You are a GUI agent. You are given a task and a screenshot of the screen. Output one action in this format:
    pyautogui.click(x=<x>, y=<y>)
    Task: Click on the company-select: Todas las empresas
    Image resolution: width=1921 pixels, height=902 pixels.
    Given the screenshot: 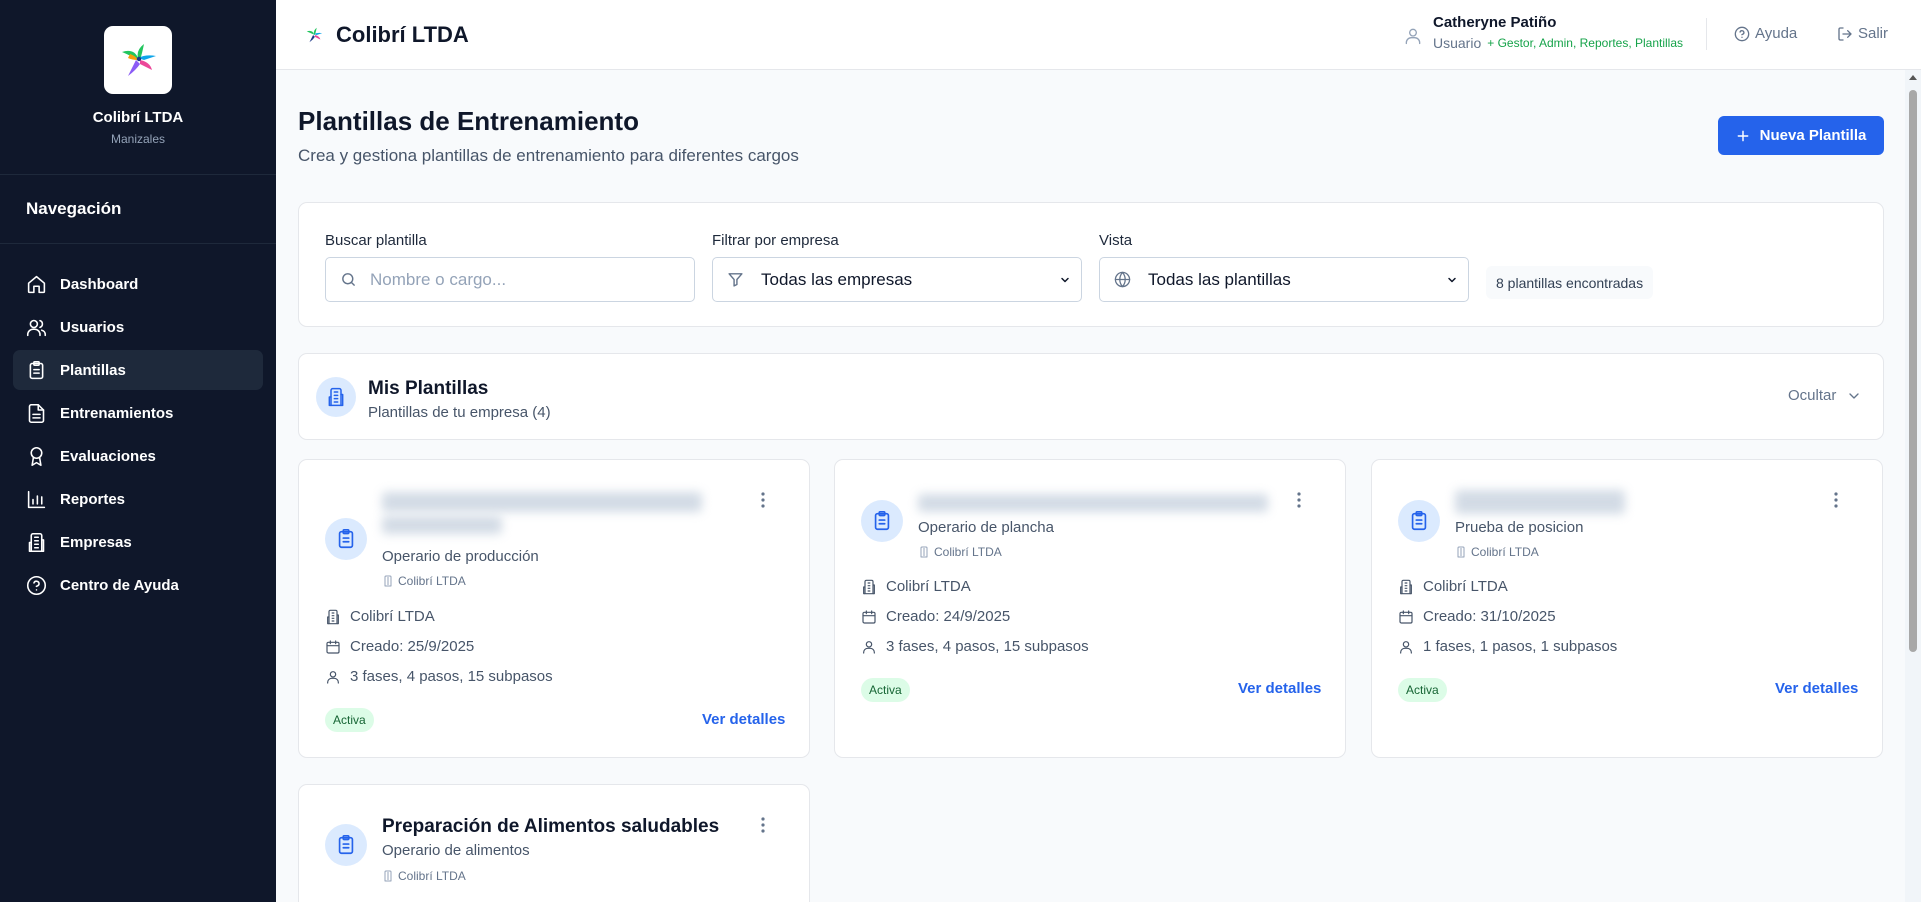 What is the action you would take?
    pyautogui.click(x=897, y=279)
    